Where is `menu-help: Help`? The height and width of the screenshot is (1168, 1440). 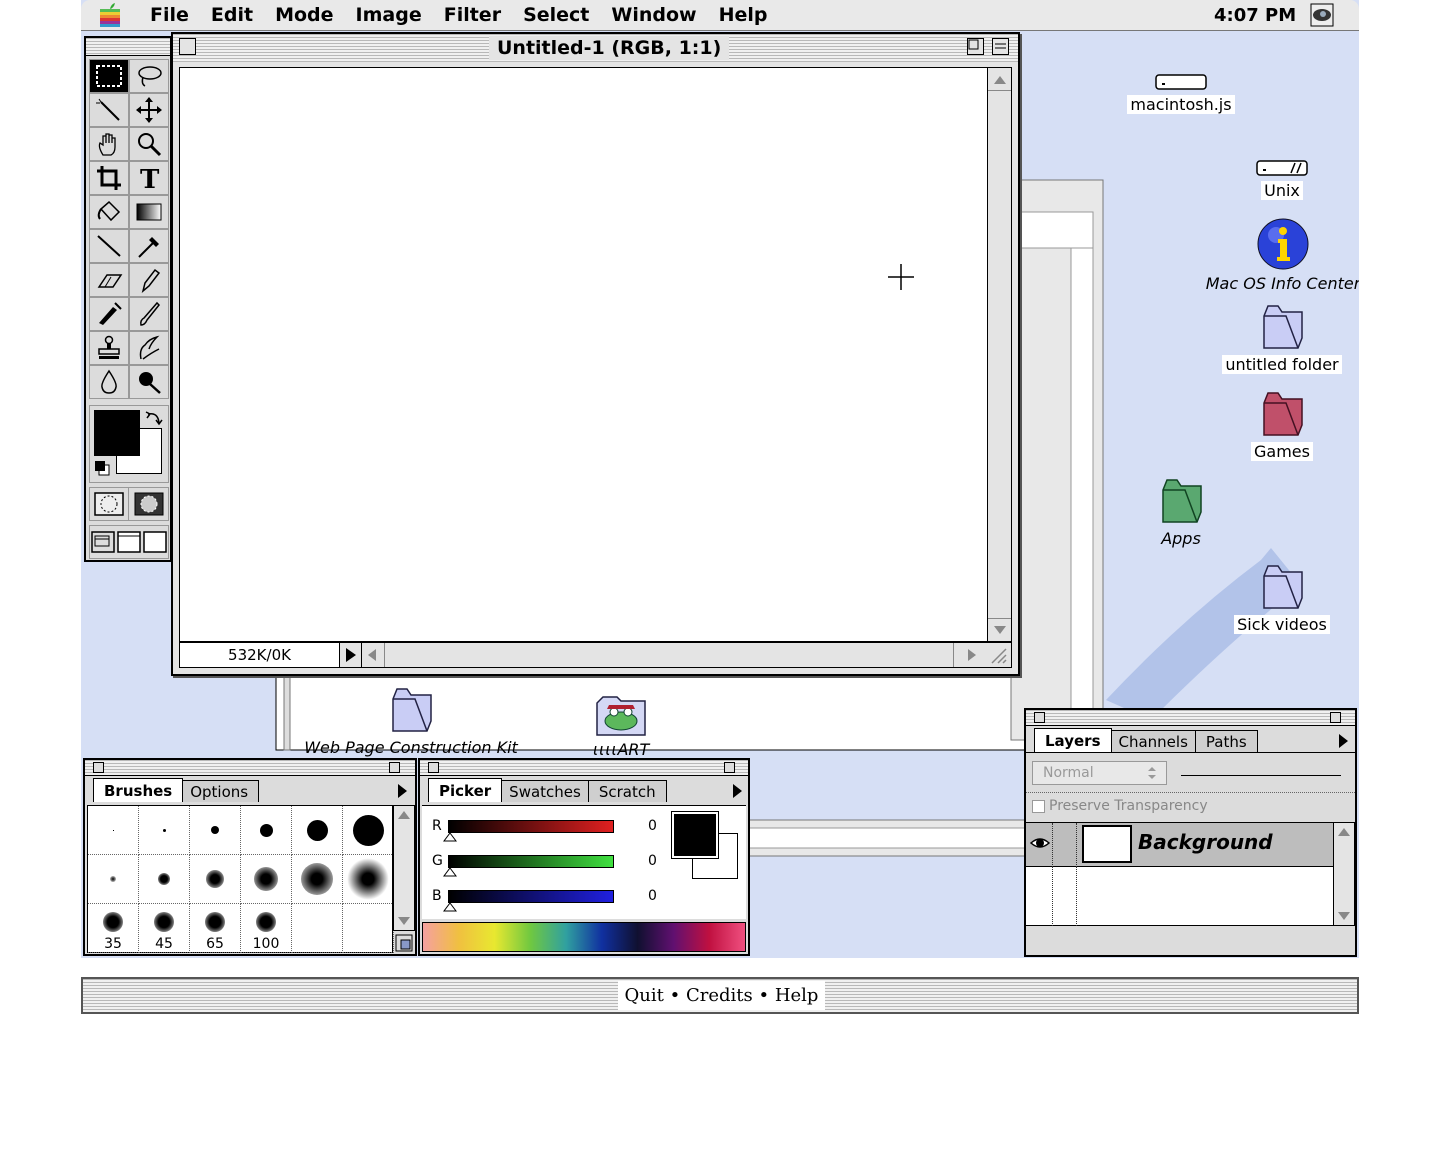 menu-help: Help is located at coordinates (743, 15).